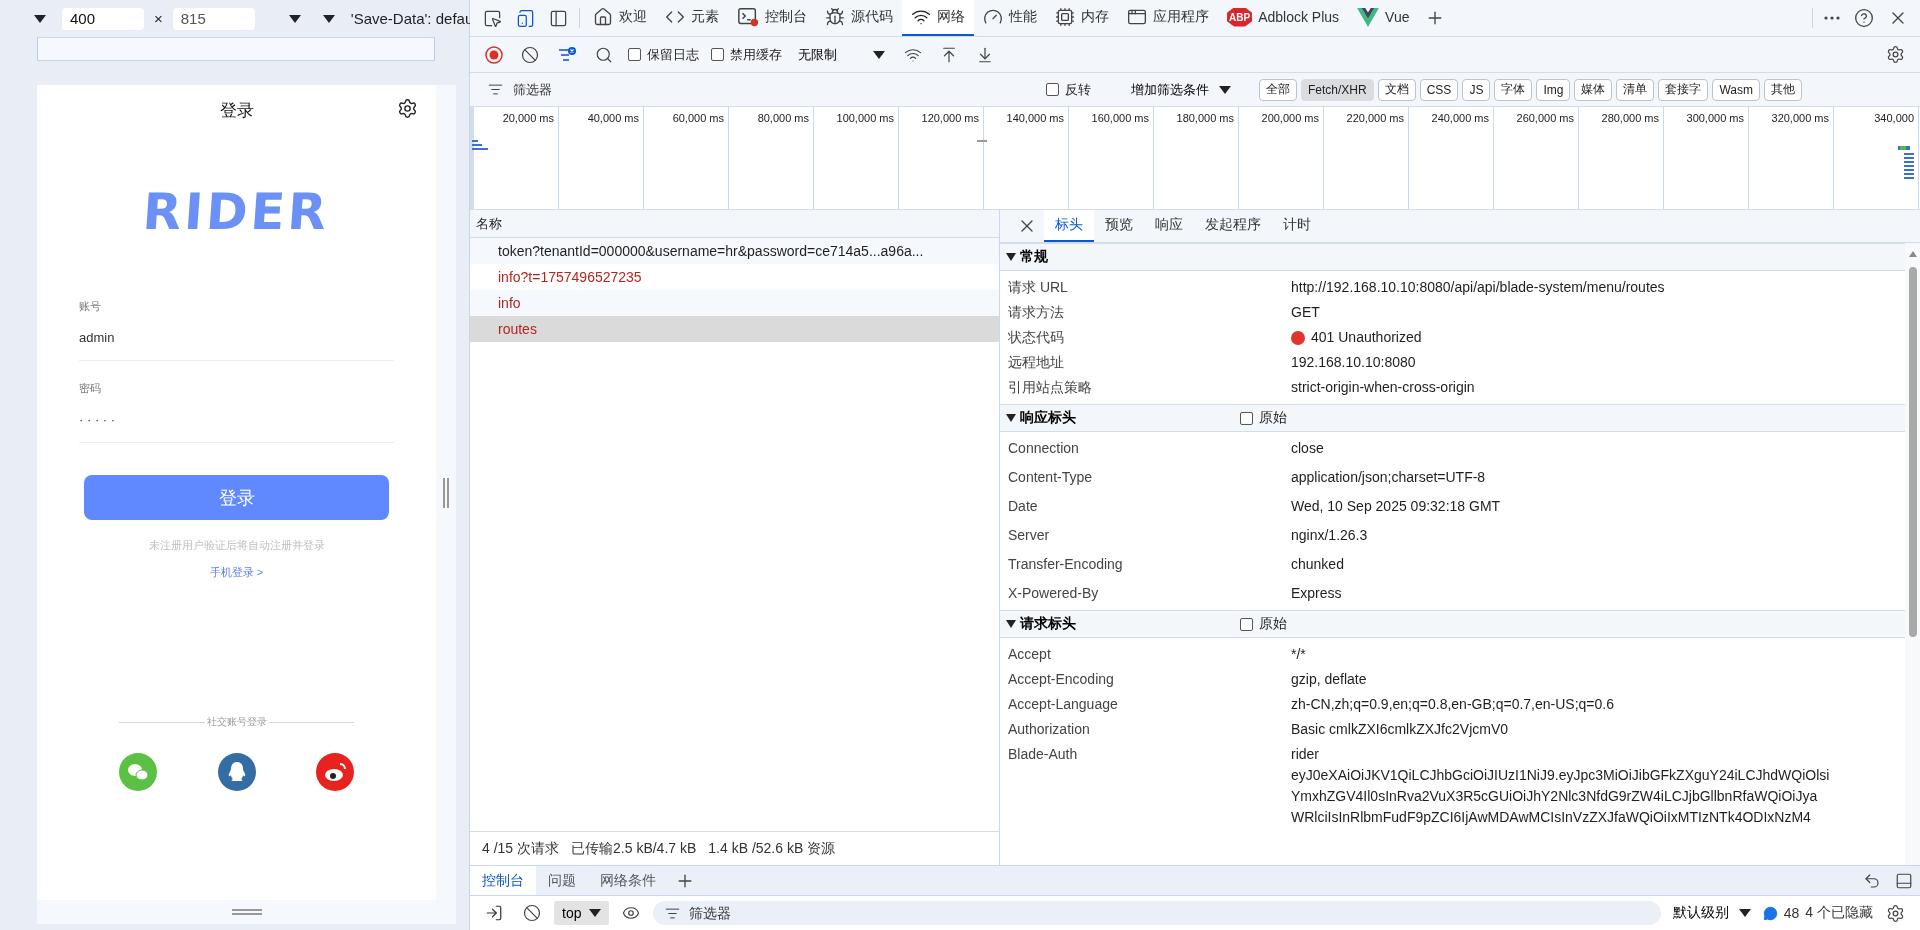  I want to click on v-logo-icon, so click(1368, 17).